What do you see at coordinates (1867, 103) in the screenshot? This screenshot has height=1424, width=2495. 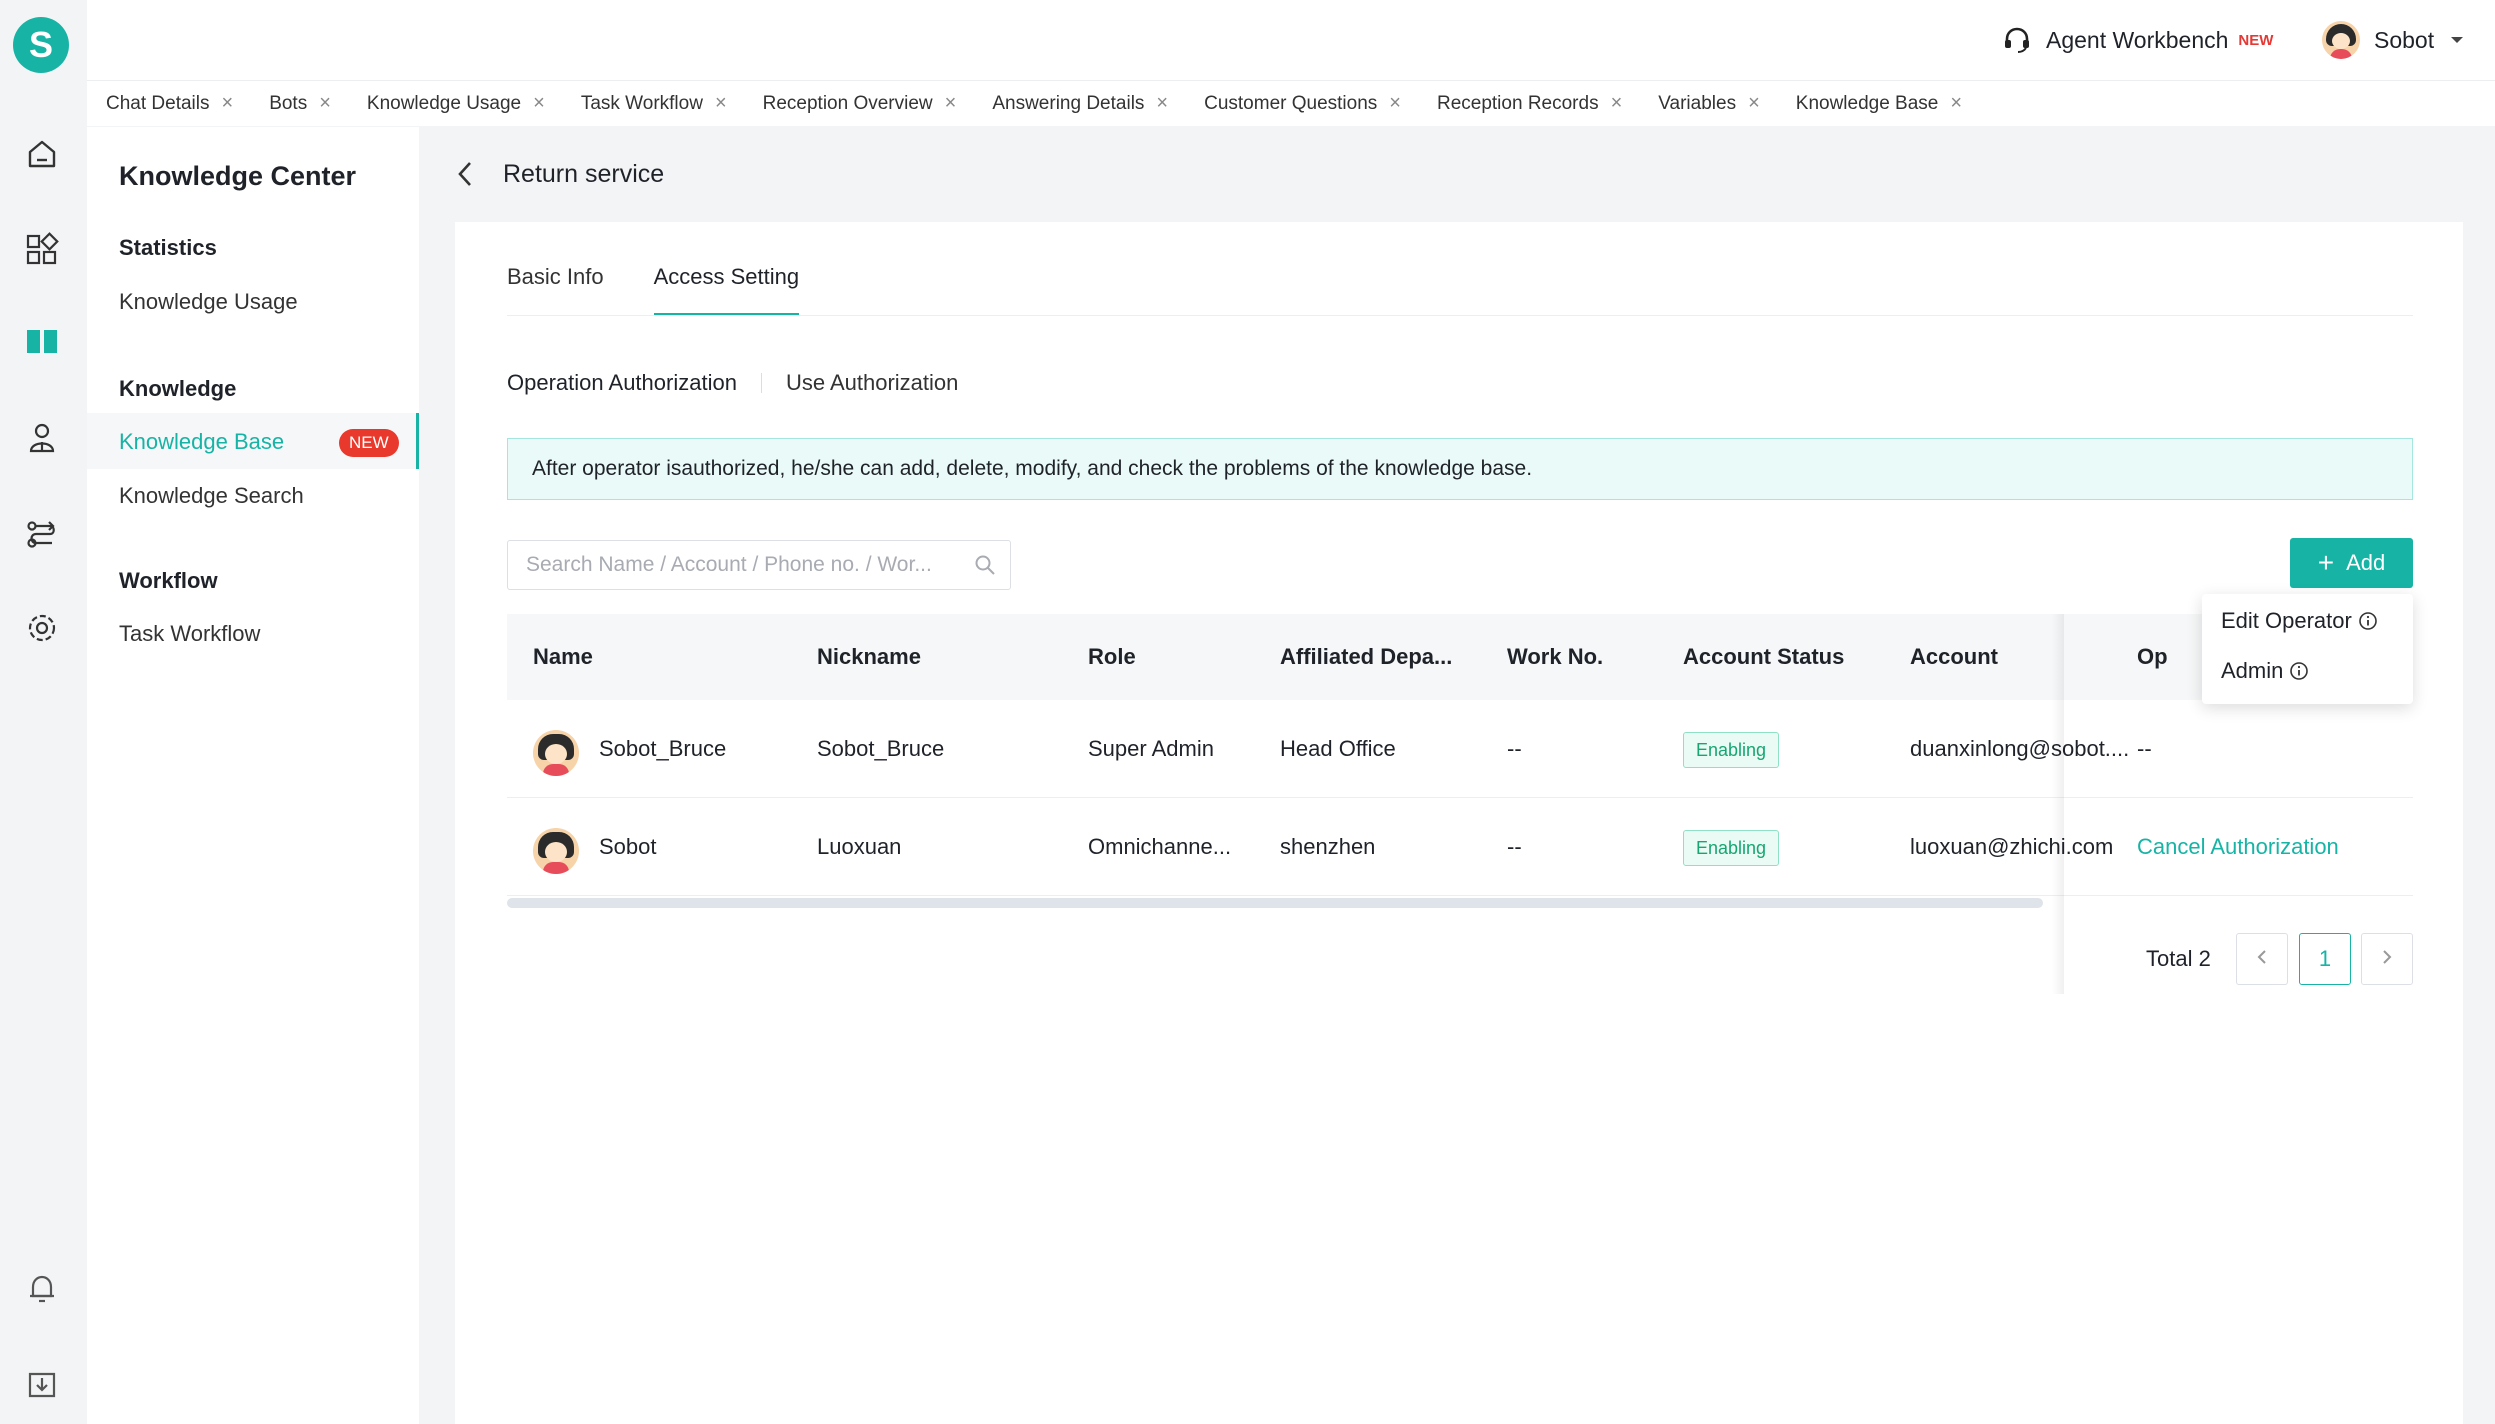 I see `tab-label: Knowledge Base` at bounding box center [1867, 103].